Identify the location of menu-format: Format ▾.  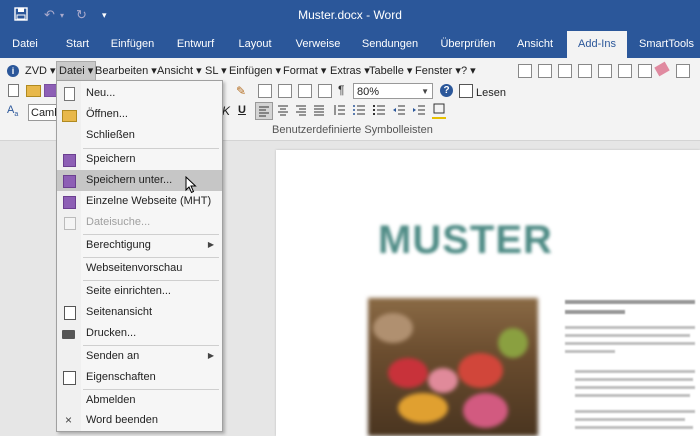
(304, 71).